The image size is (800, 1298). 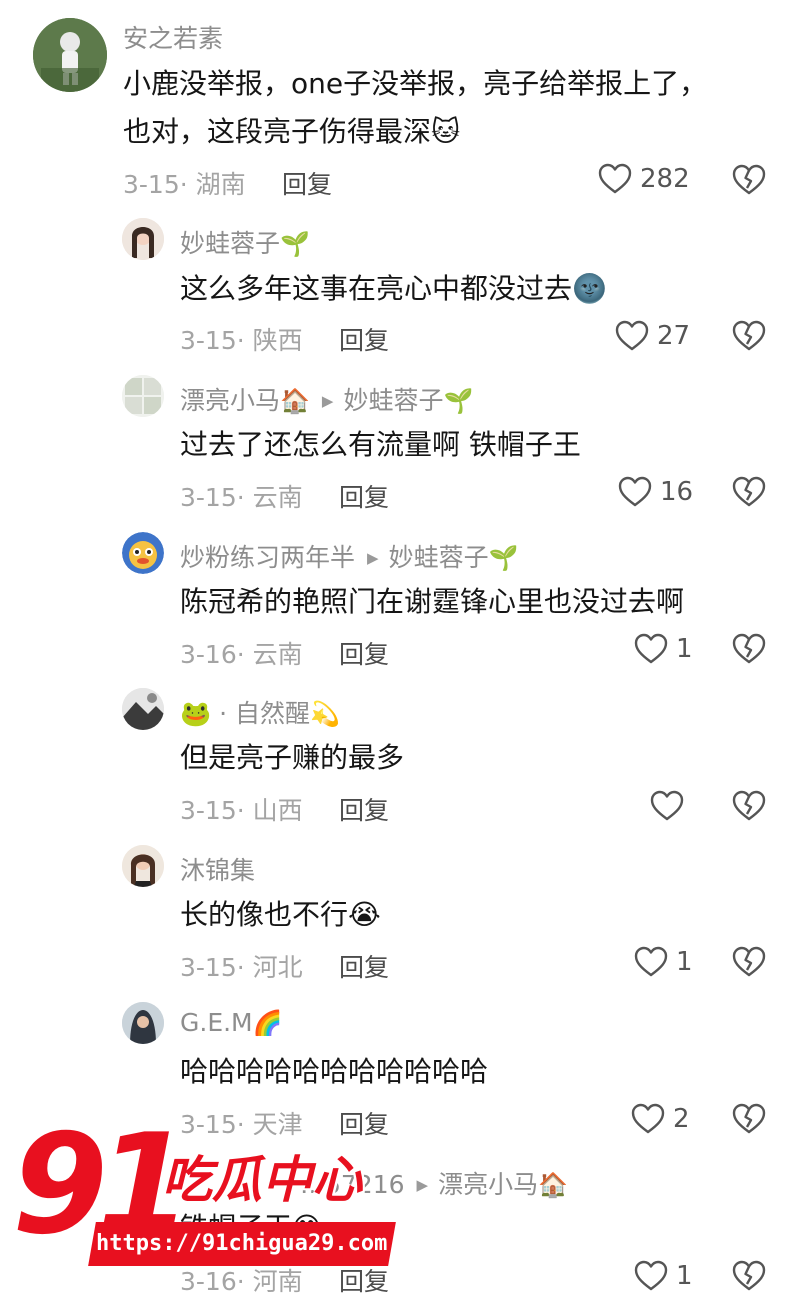 What do you see at coordinates (231, 1022) in the screenshot?
I see `username: G.E.M🌈` at bounding box center [231, 1022].